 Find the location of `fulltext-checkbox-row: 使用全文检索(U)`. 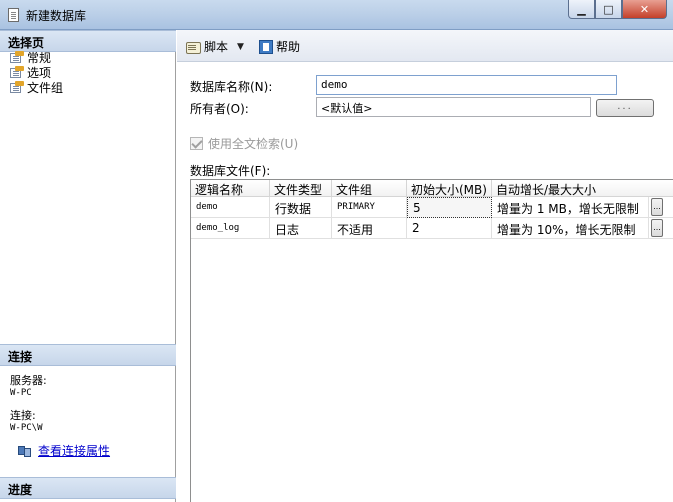

fulltext-checkbox-row: 使用全文检索(U) is located at coordinates (244, 143).